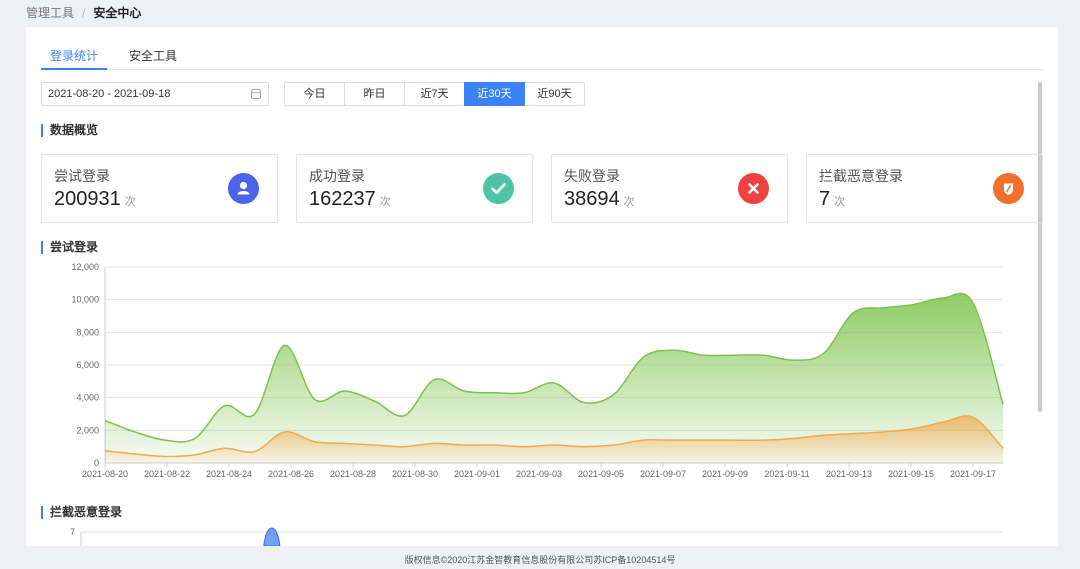  Describe the element at coordinates (663, 474) in the screenshot. I see `x-tick-label: 2021-09-07` at that location.